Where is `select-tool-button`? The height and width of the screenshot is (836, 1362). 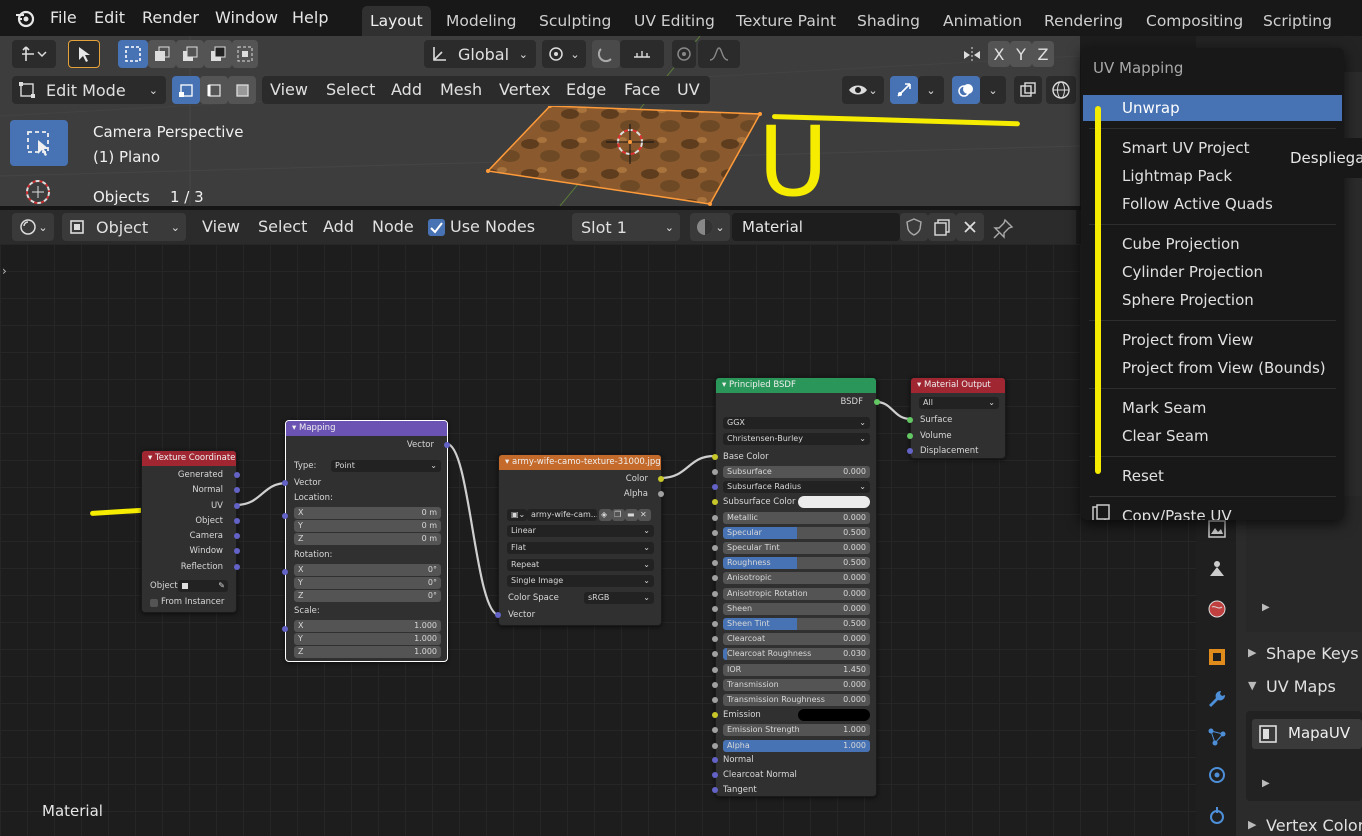
select-tool-button is located at coordinates (84, 54).